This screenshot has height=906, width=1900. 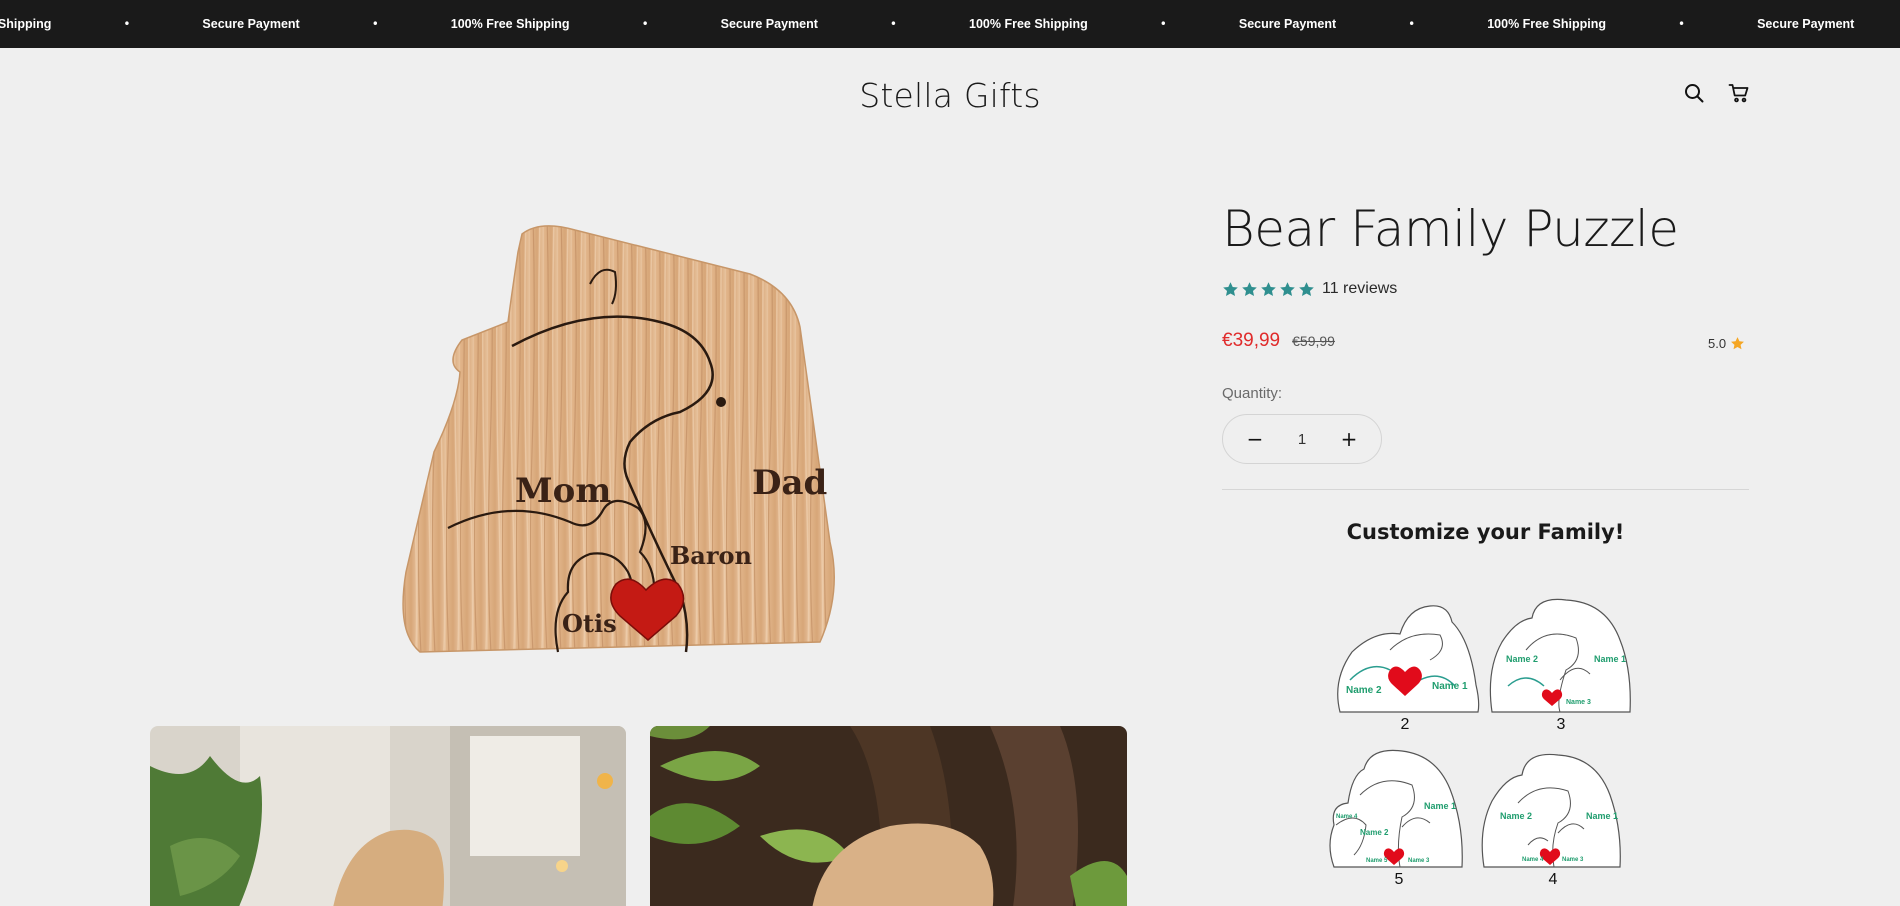 I want to click on quantity-value: 1, so click(x=1302, y=439).